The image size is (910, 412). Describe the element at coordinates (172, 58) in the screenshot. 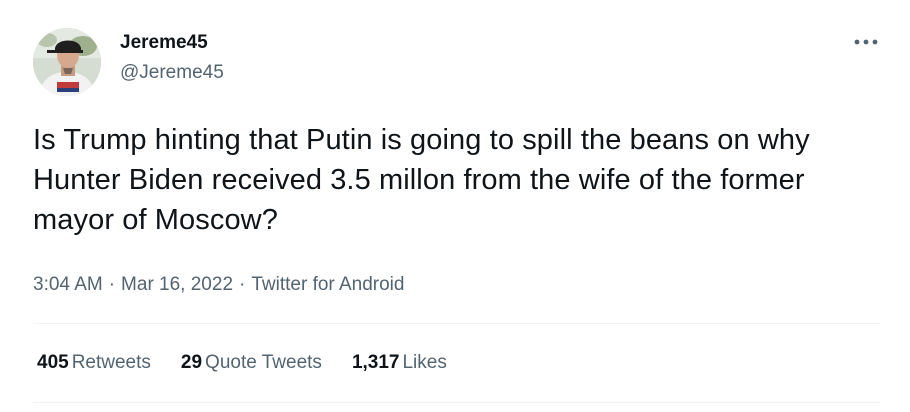

I see `author-info: Jereme45 @Jereme45` at that location.